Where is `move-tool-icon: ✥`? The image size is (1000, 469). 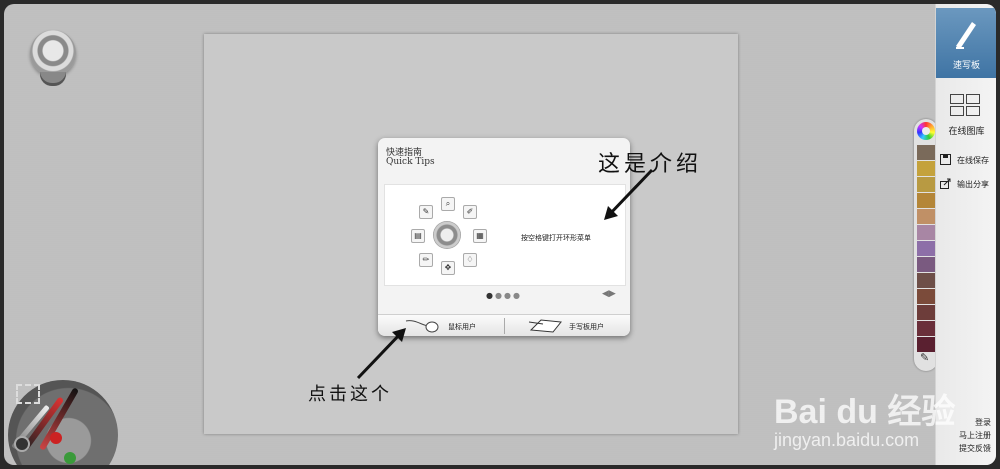
move-tool-icon: ✥ is located at coordinates (448, 268).